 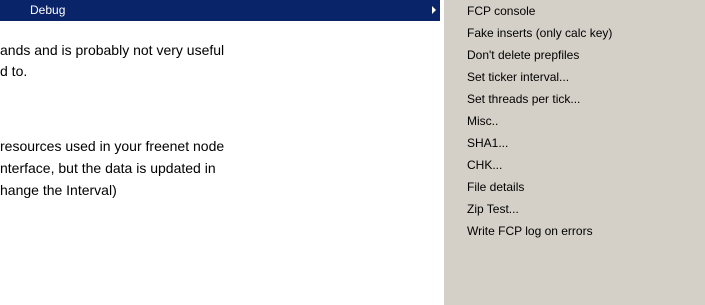 I want to click on submenu-item-fcp-console: FCP console, so click(x=501, y=11).